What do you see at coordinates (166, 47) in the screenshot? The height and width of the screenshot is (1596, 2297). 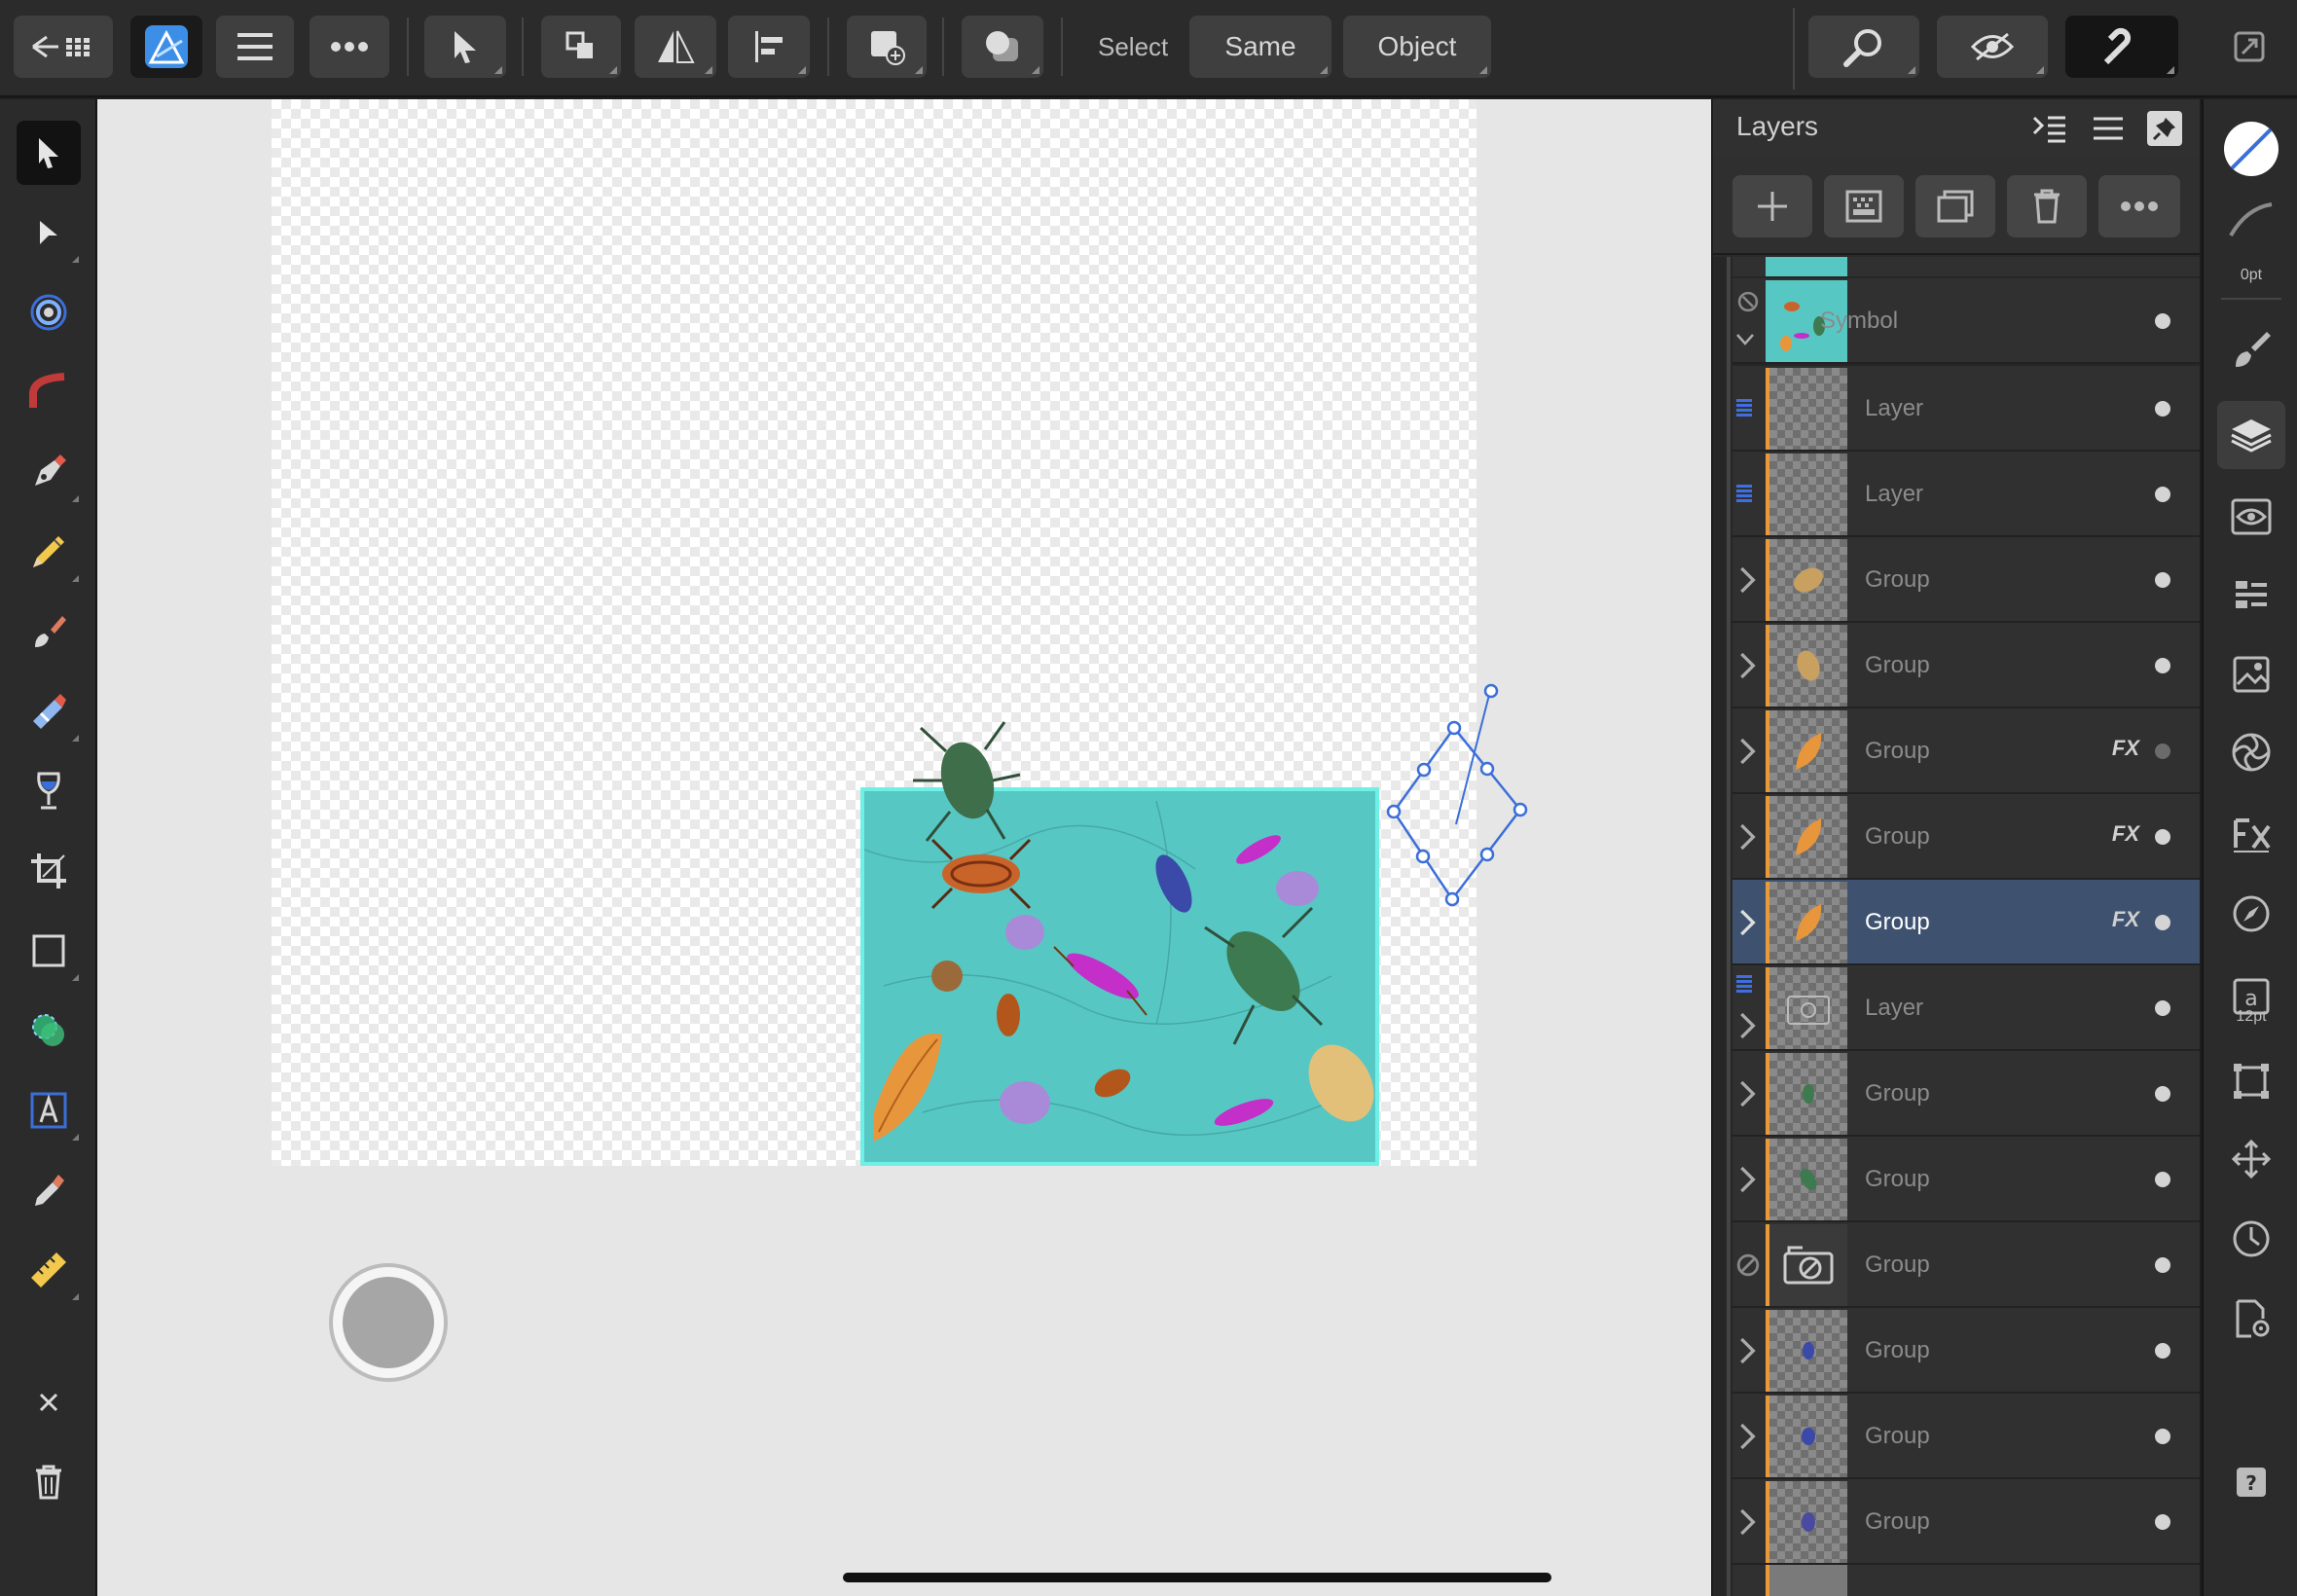 I see `app-persona-button` at bounding box center [166, 47].